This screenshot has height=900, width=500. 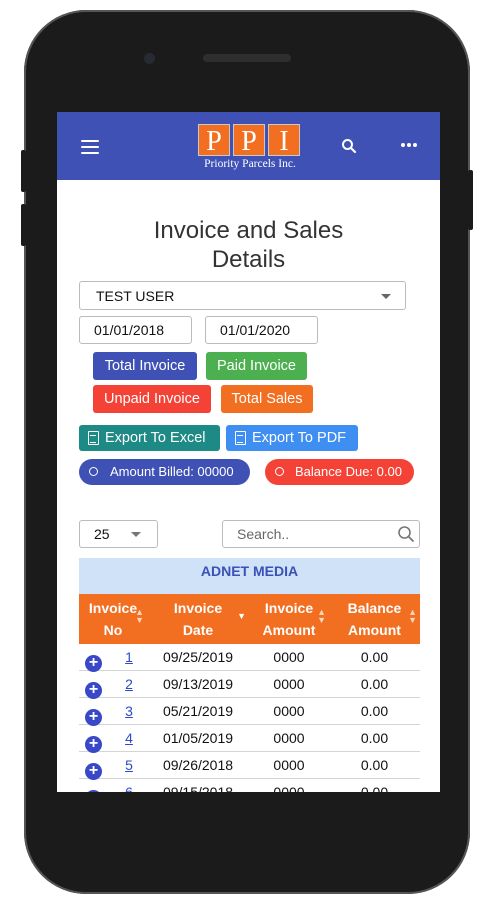 I want to click on invoice-link: 2, so click(x=129, y=684).